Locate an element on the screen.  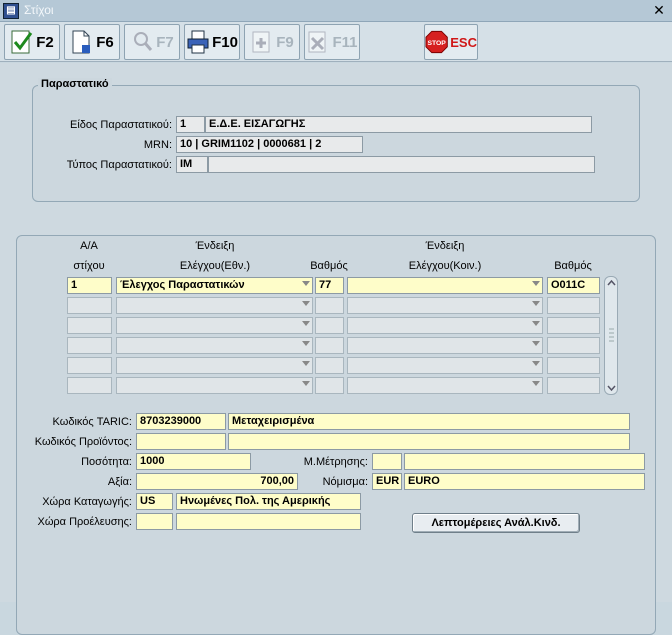
app-icon: ▤ is located at coordinates (11, 11).